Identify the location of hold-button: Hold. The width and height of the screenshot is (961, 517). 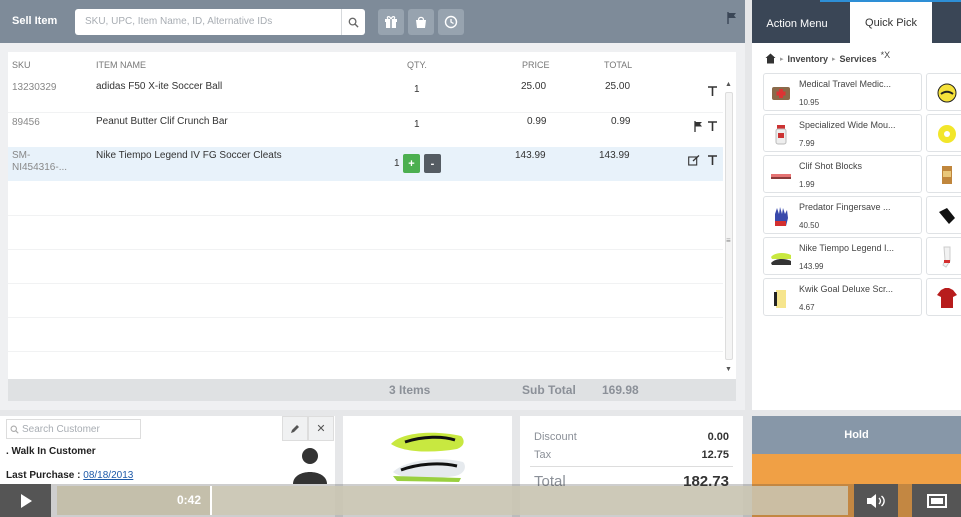
(856, 435).